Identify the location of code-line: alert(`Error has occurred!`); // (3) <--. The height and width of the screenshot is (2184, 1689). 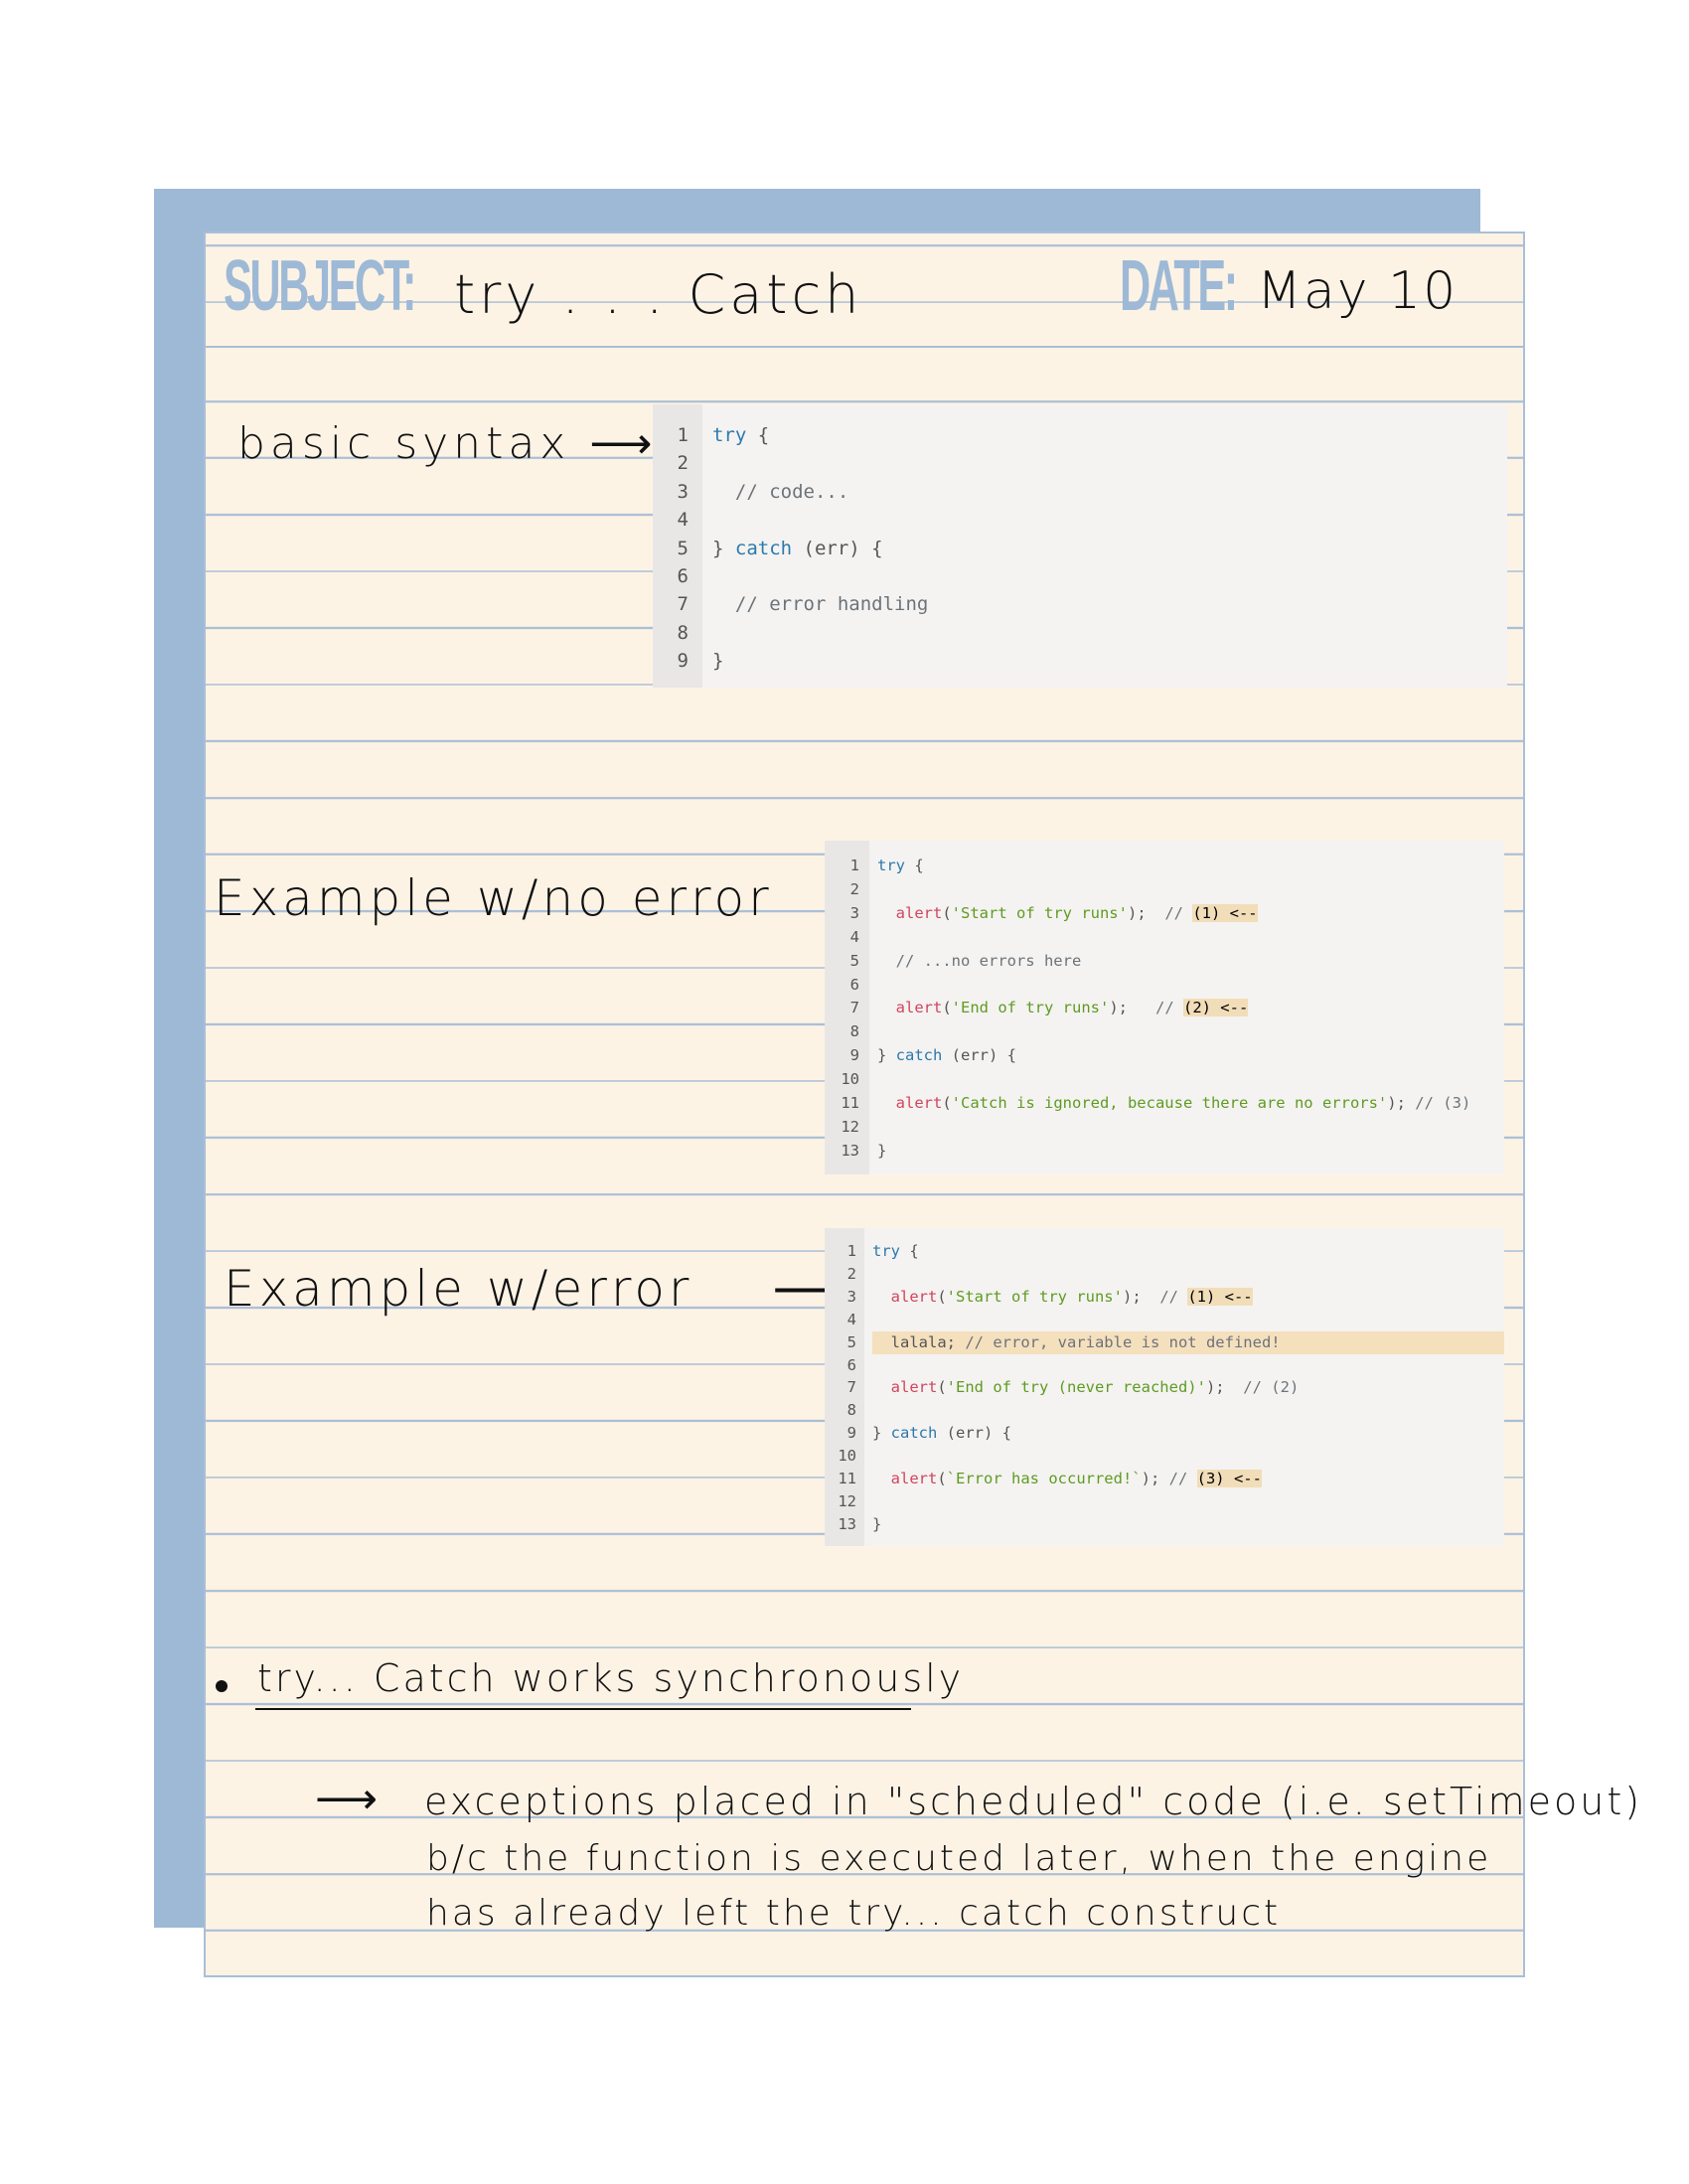
(1188, 1479).